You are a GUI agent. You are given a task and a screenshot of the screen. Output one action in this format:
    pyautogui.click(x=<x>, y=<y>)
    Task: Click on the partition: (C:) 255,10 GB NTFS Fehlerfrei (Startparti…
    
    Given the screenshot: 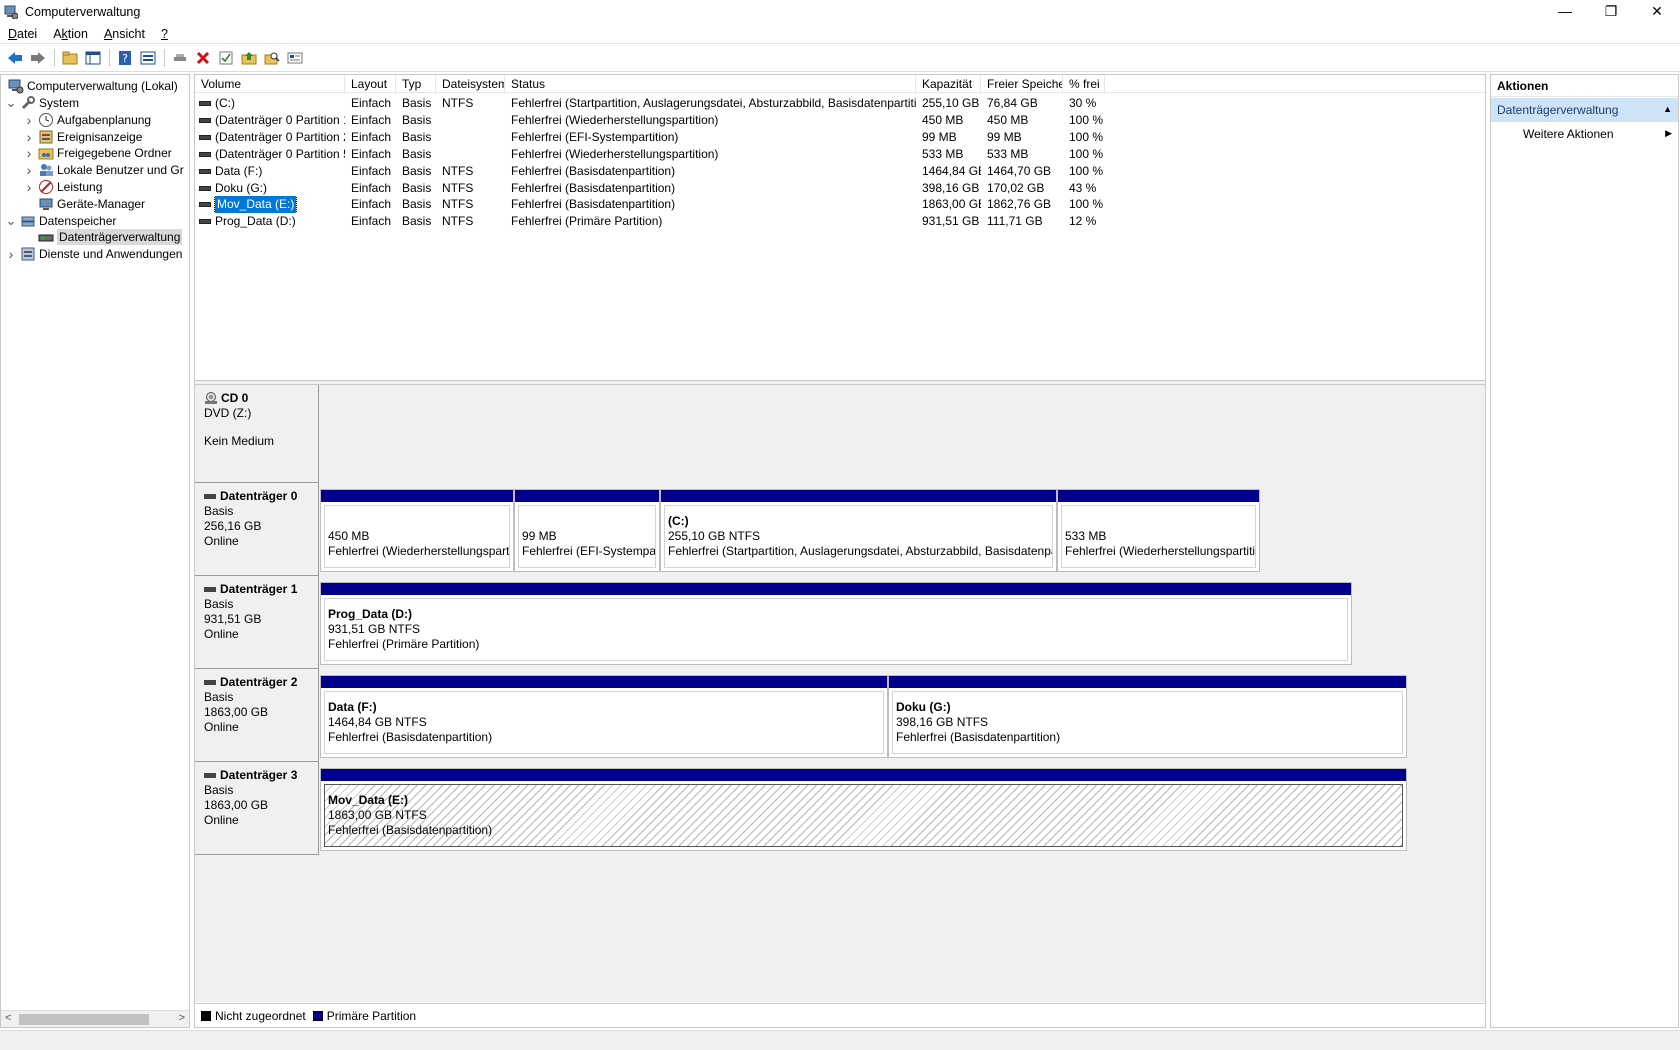 What is the action you would take?
    pyautogui.click(x=858, y=530)
    